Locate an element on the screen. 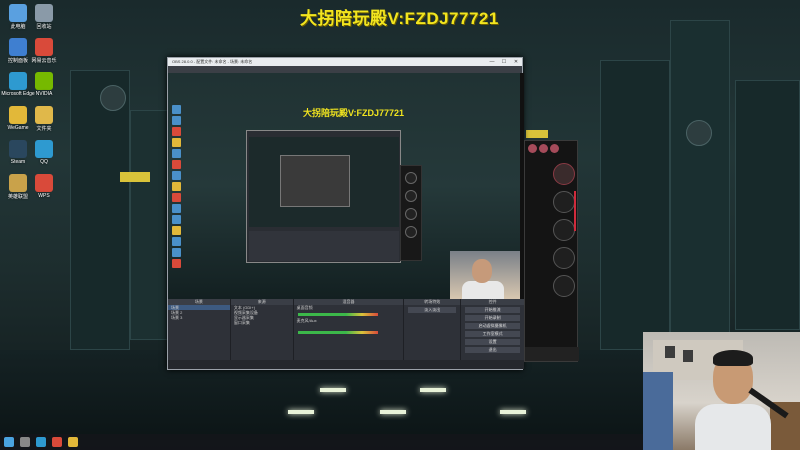 Image resolution: width=800 pixels, height=450 pixels. desktop-icon-label: 此电脑 is located at coordinates (18, 27).